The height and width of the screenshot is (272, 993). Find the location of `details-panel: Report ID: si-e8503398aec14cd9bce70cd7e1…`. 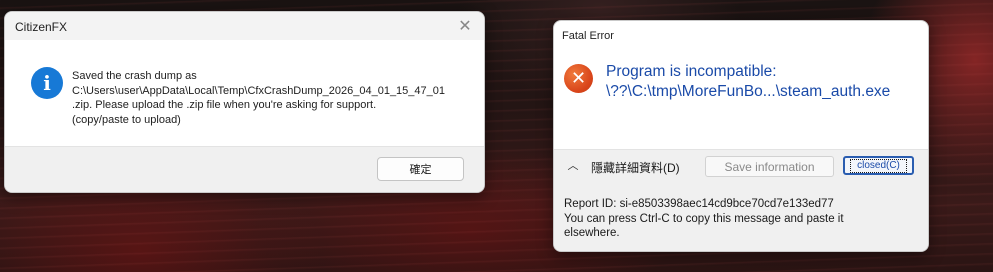

details-panel: Report ID: si-e8503398aec14cd9bce70cd7e1… is located at coordinates (741, 217).